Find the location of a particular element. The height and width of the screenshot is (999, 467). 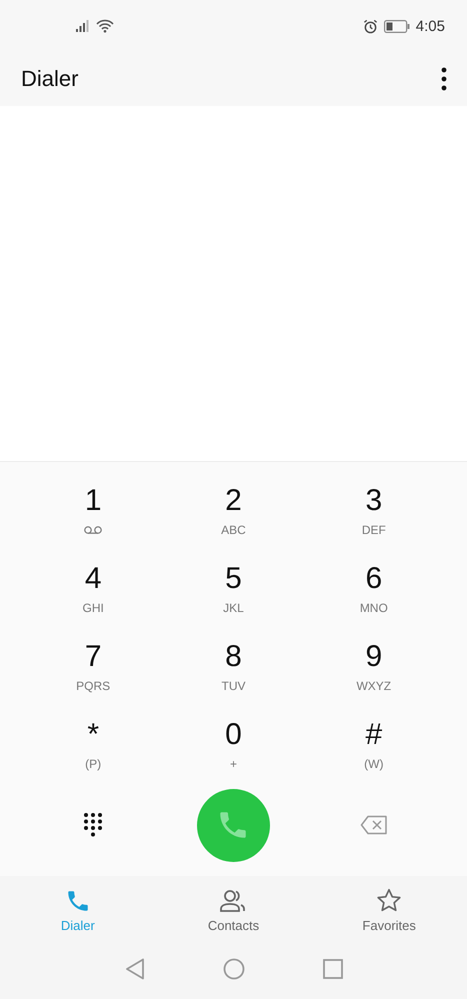

dial-key: 2 ABC is located at coordinates (233, 509).